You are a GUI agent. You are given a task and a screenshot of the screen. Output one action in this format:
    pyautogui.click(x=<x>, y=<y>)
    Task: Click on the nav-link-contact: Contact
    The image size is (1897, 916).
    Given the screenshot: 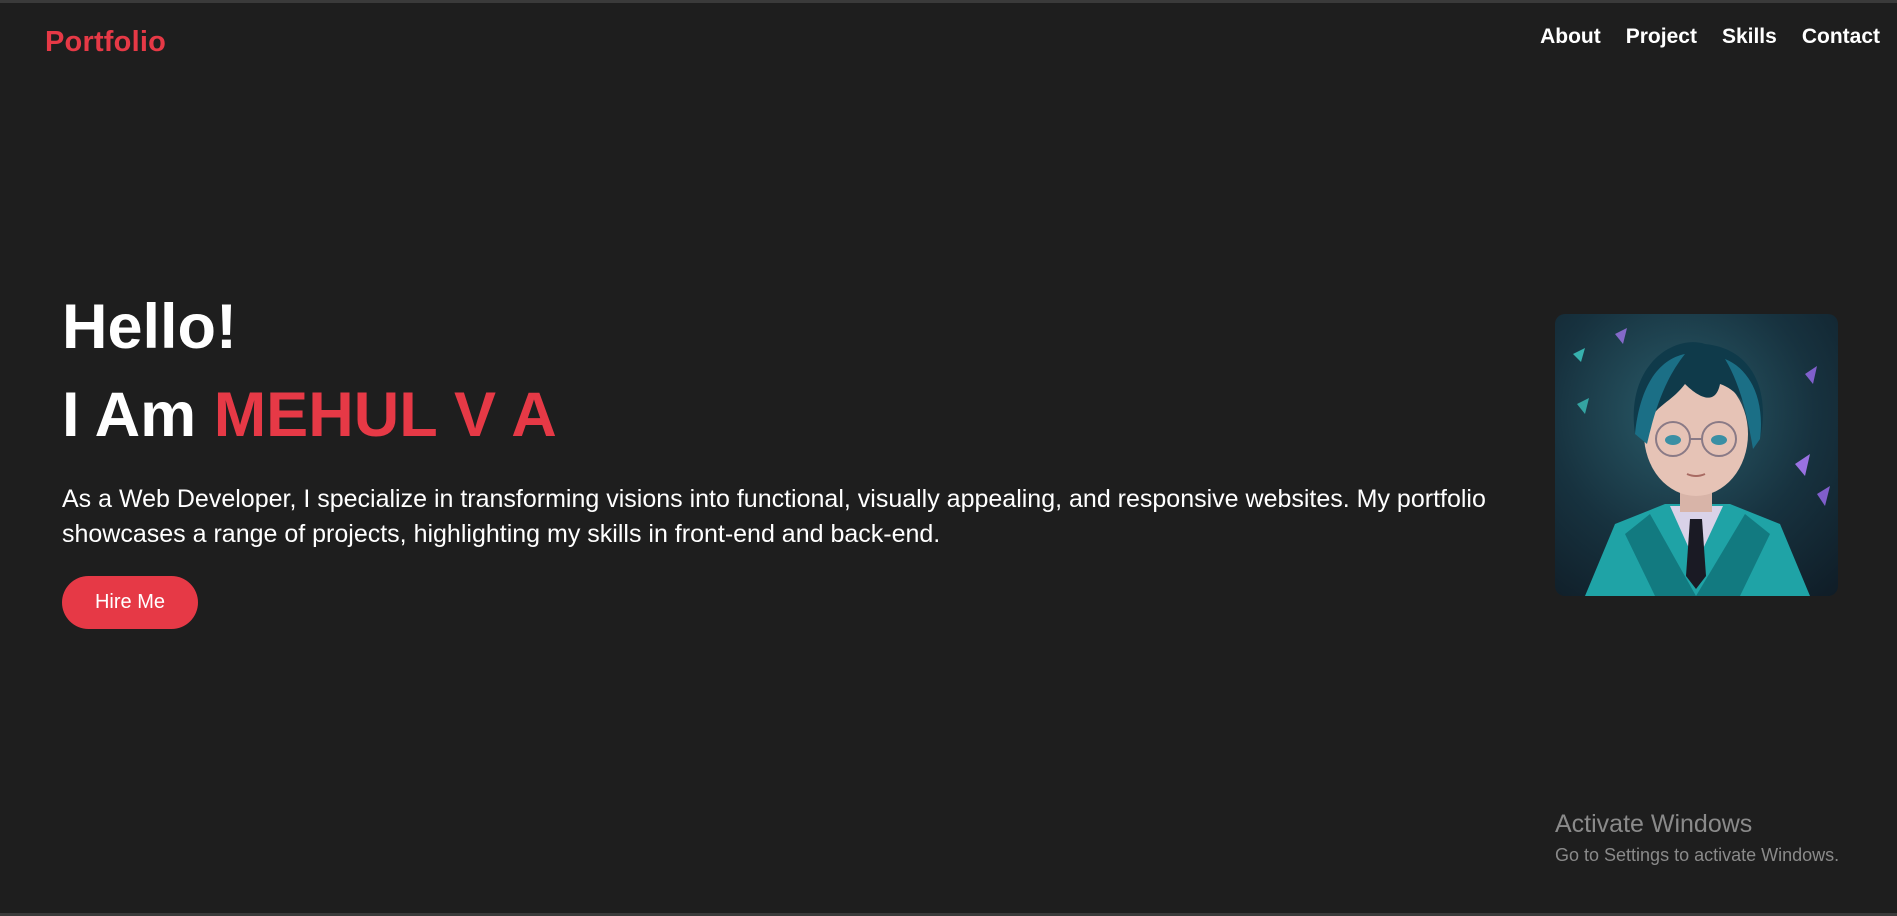 What is the action you would take?
    pyautogui.click(x=1841, y=37)
    